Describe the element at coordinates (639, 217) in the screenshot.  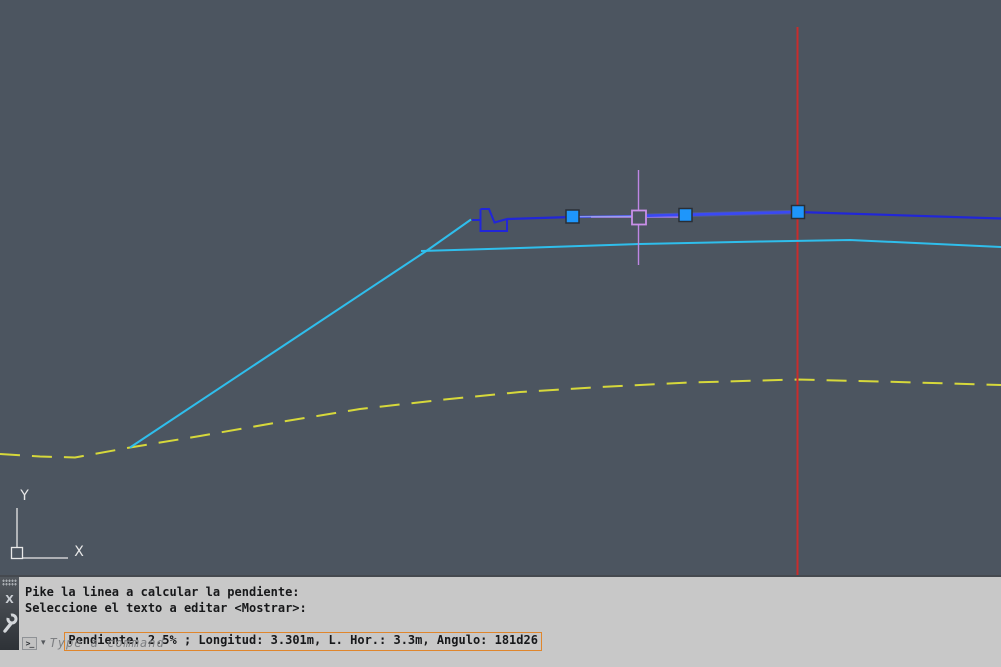
I see `hover-grip` at that location.